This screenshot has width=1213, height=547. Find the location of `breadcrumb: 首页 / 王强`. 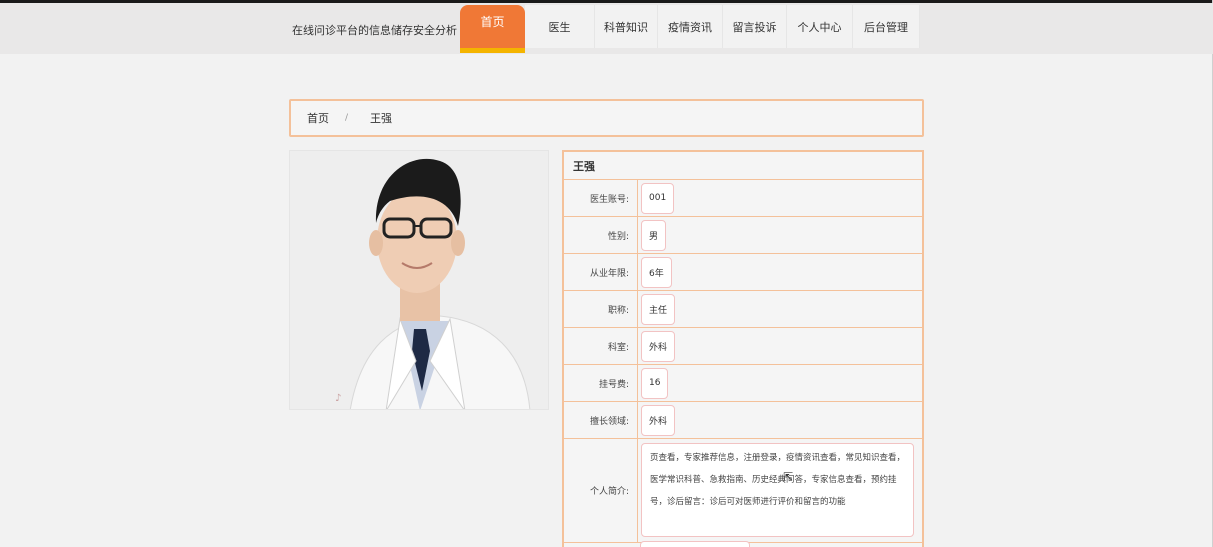

breadcrumb: 首页 / 王强 is located at coordinates (606, 118).